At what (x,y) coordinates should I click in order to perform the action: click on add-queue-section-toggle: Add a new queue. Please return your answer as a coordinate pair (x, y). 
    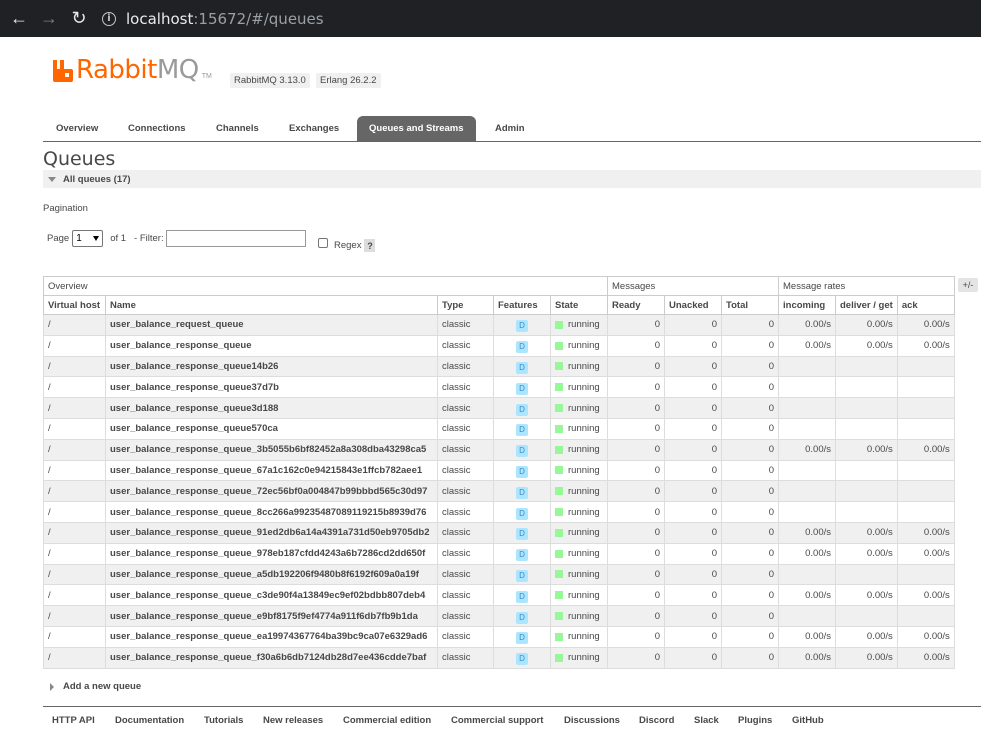
    Looking at the image, I should click on (95, 686).